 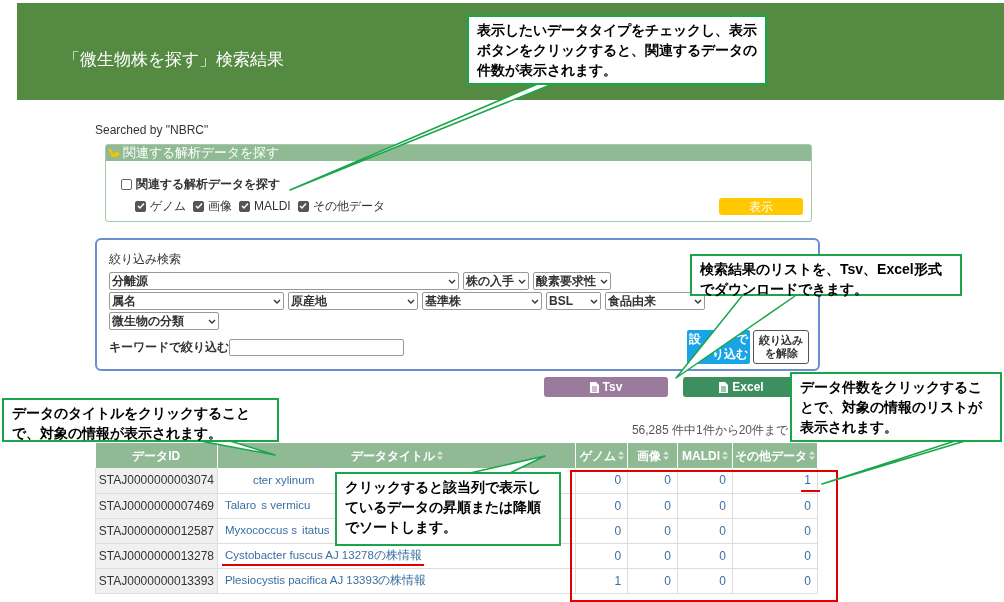 I want to click on title-link: Myxococcus s, so click(x=261, y=530).